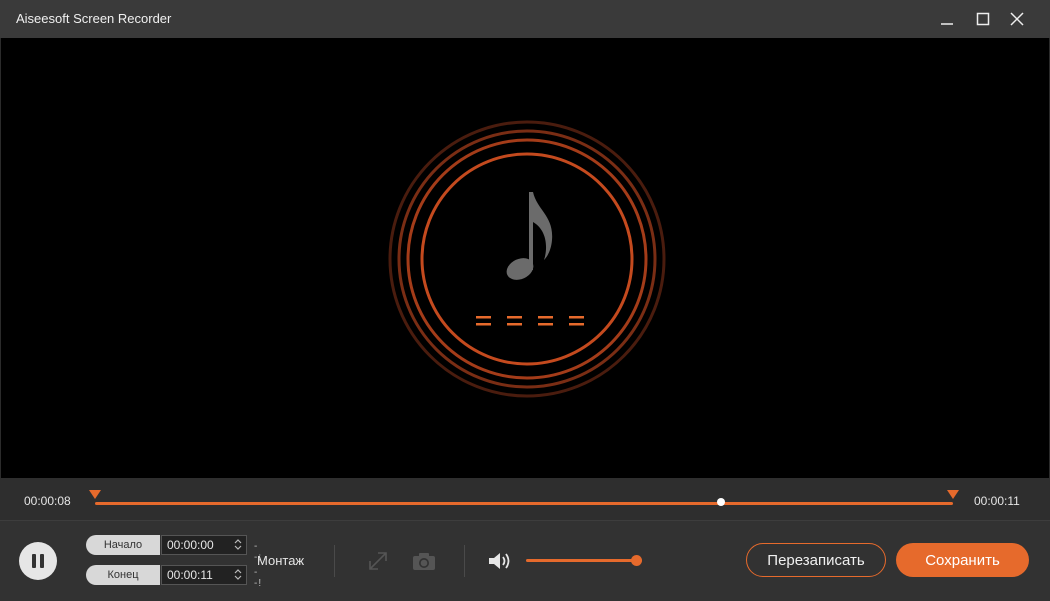 This screenshot has height=601, width=1050. What do you see at coordinates (525, 499) in the screenshot?
I see `timeline: 00:00:08 00:00:11` at bounding box center [525, 499].